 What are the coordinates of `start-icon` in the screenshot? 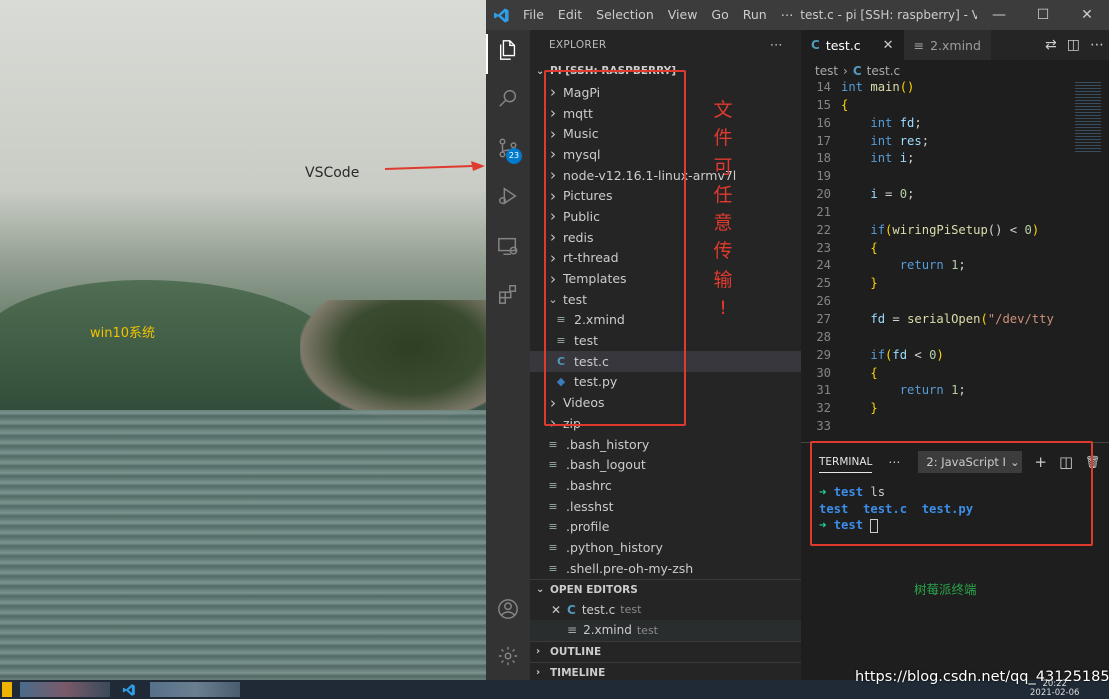 It's located at (7, 689).